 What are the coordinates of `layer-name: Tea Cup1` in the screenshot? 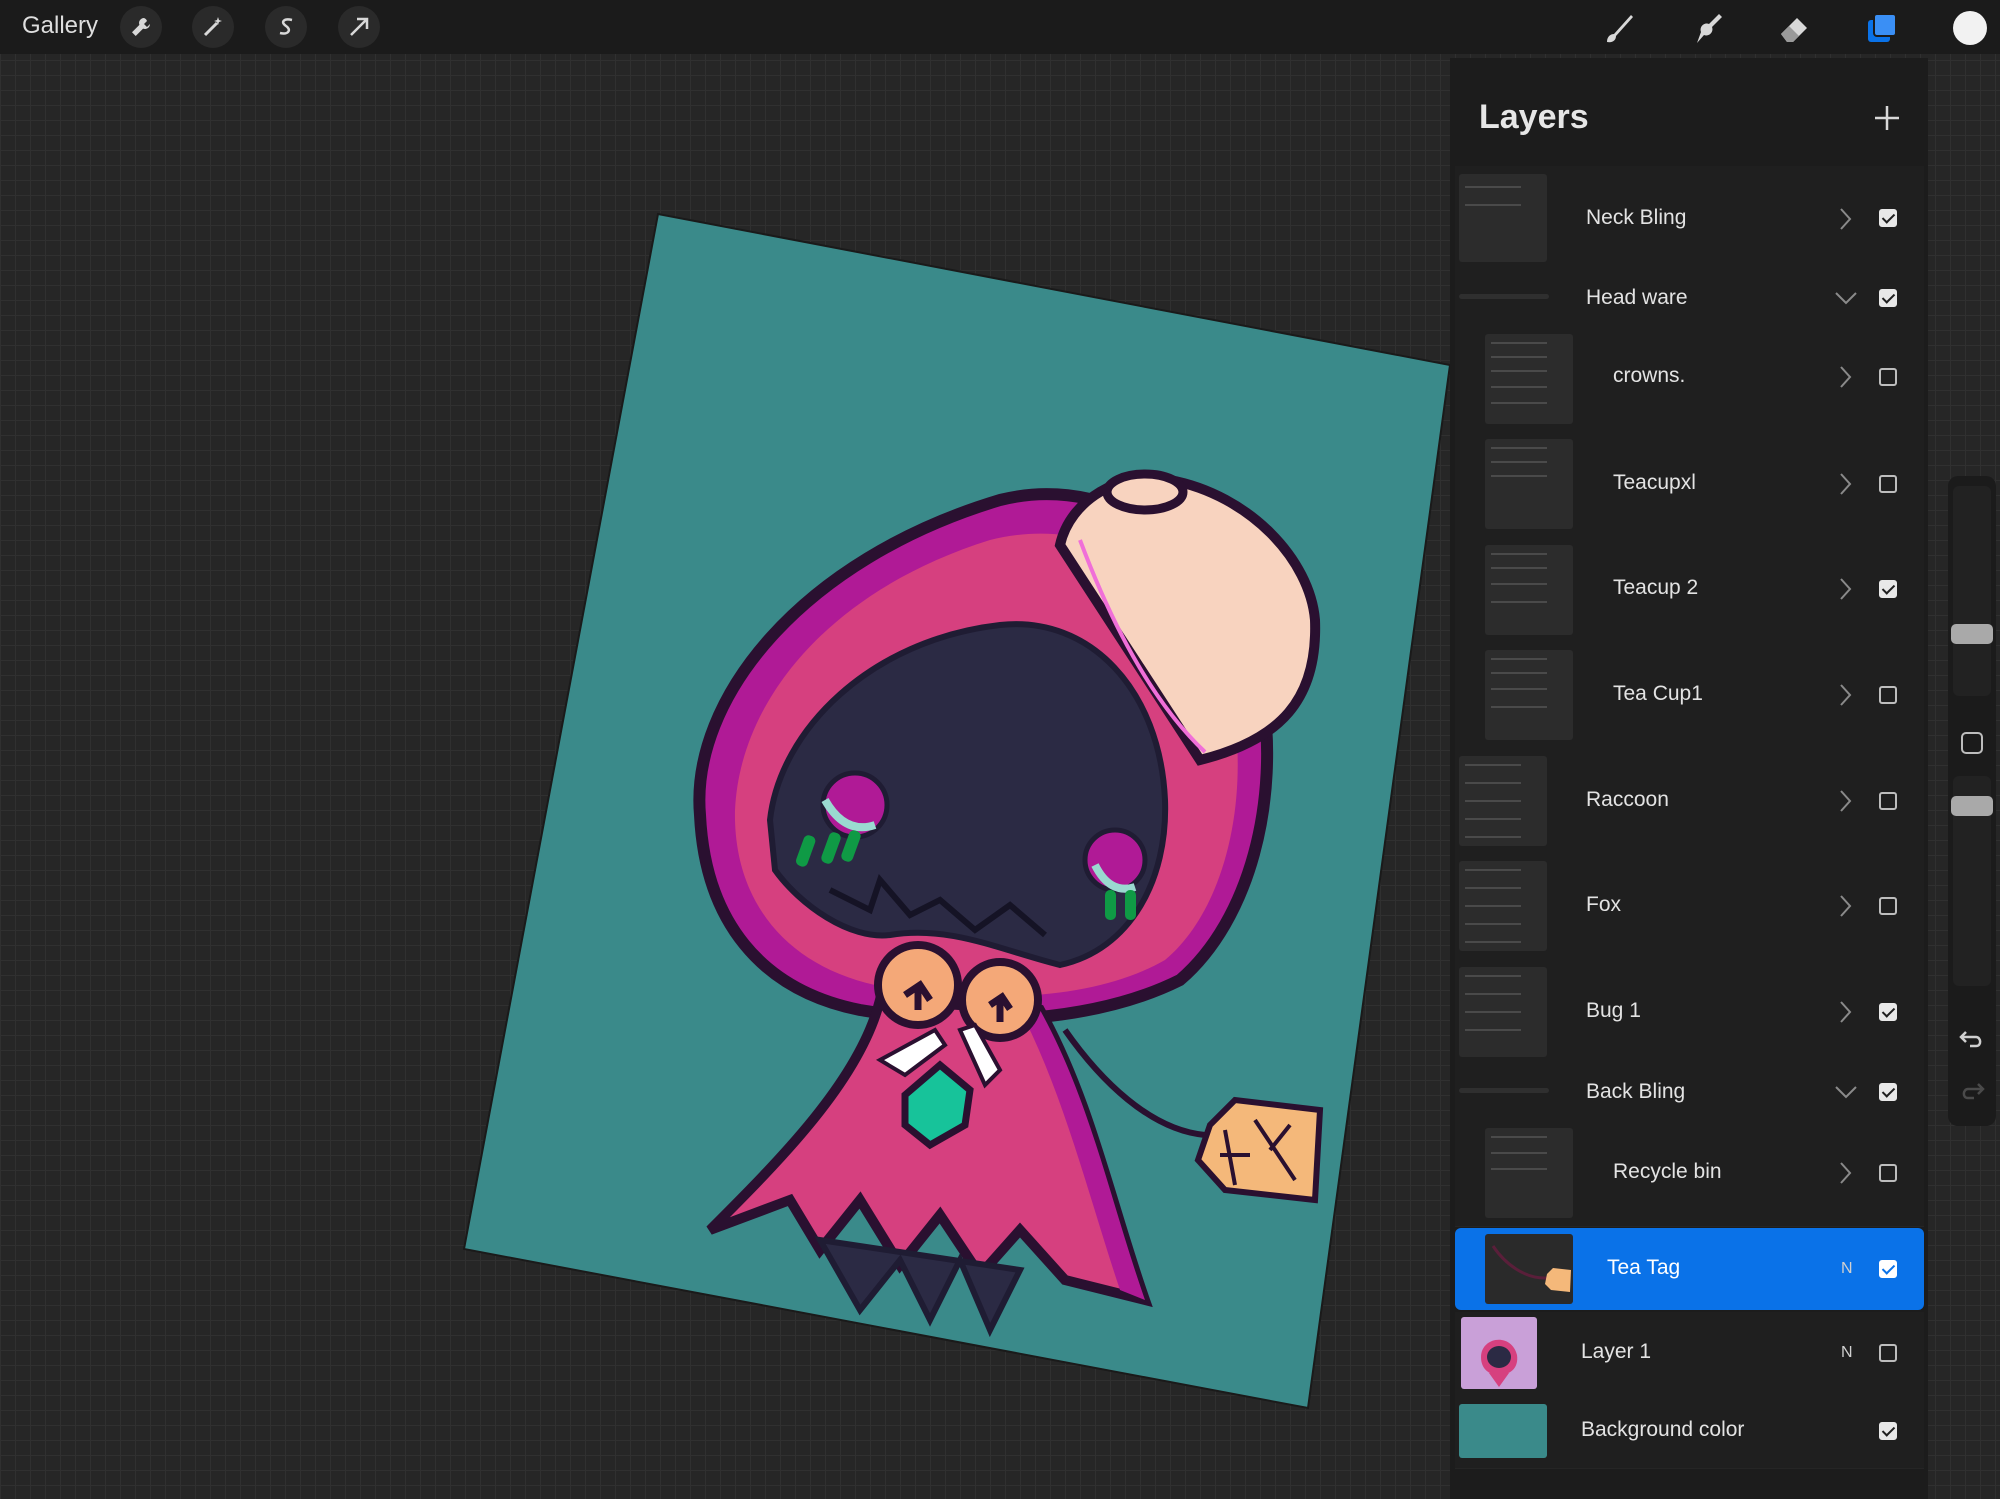 It's located at (1658, 693).